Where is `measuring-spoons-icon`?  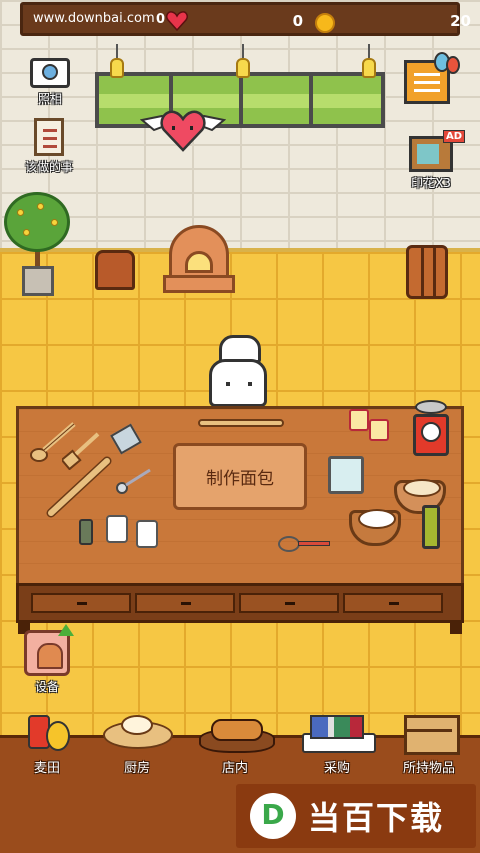
measuring-spoons-icon is located at coordinates (133, 481).